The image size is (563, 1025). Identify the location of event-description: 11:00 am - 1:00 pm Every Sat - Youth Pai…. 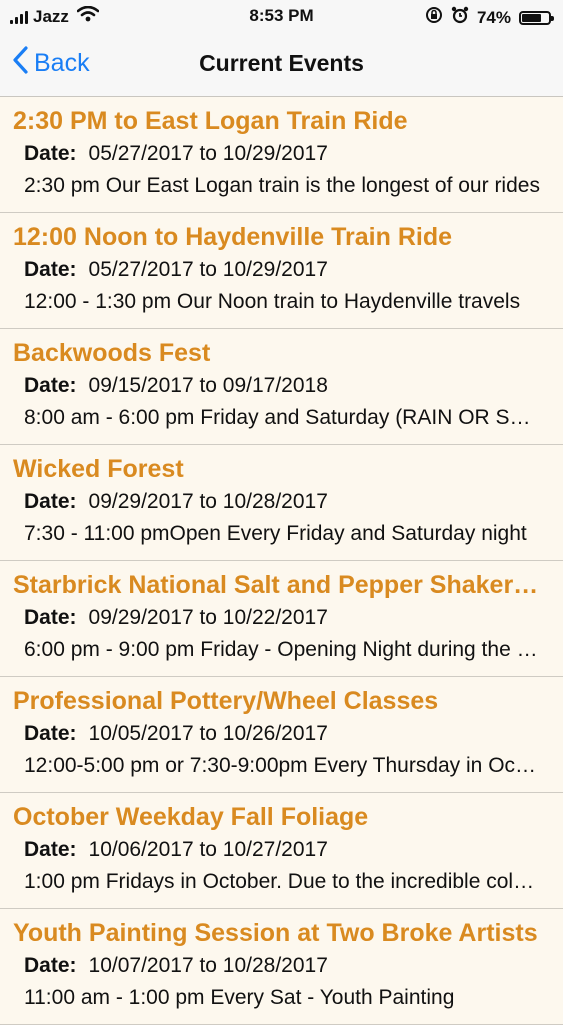
(239, 997).